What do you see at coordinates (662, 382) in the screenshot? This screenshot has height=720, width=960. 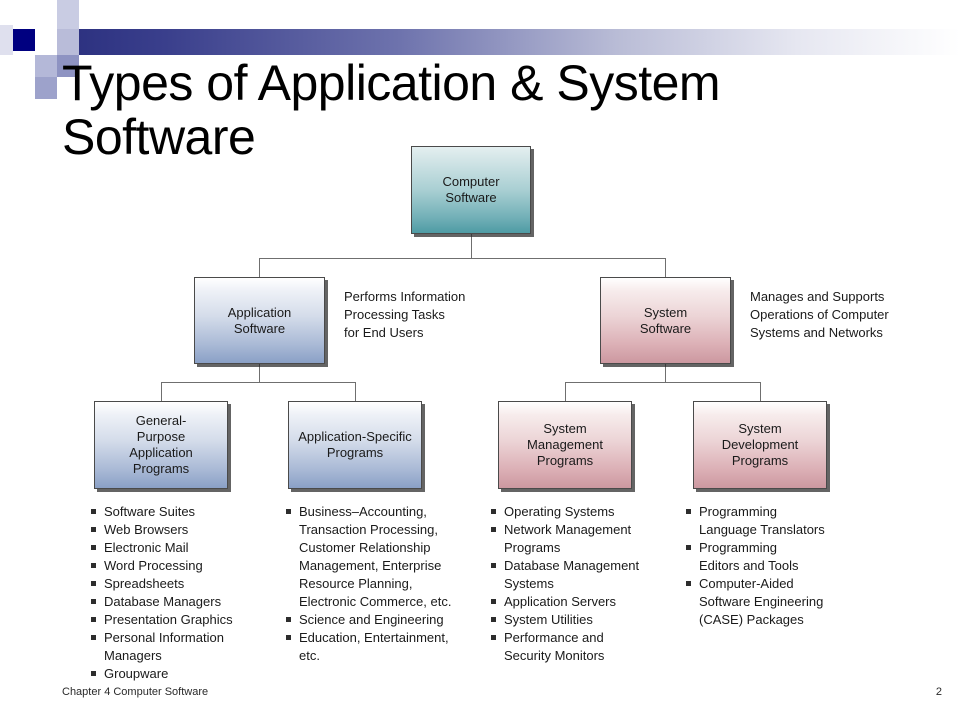 I see `connector-system-crossbar` at bounding box center [662, 382].